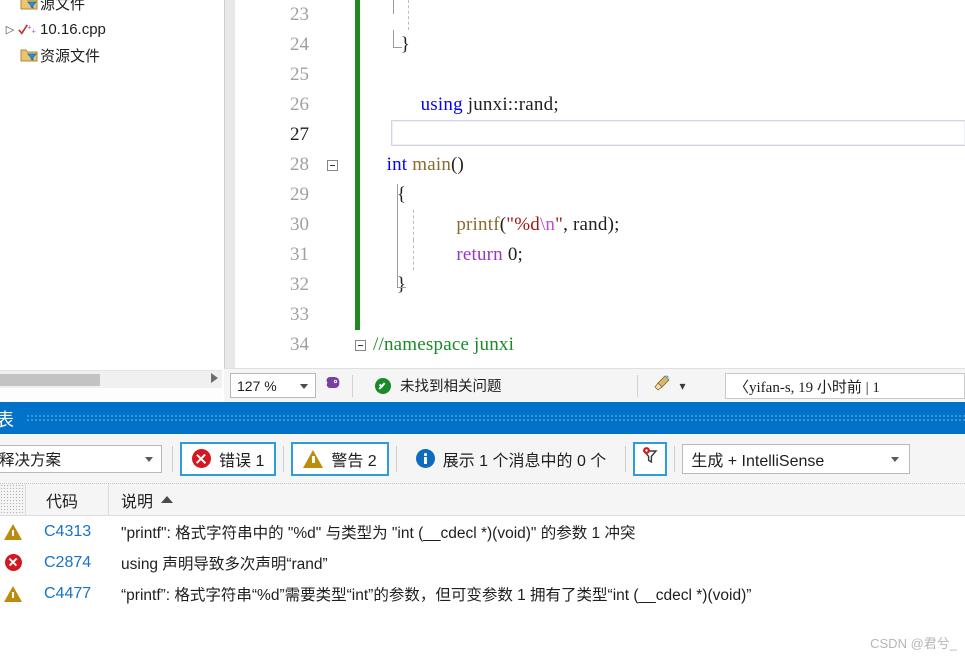 The image size is (965, 660). I want to click on title-bar-grip, so click(495, 418).